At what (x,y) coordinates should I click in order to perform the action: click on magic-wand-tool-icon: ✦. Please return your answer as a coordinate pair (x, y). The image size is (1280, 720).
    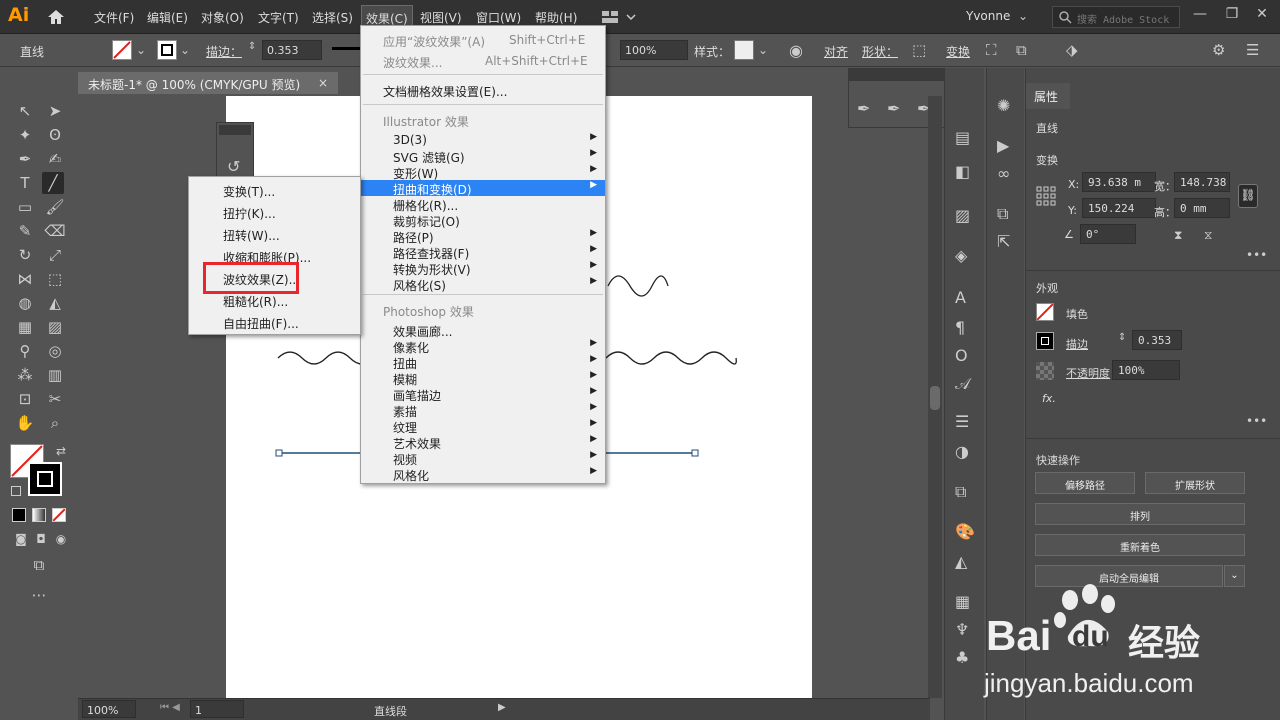
    Looking at the image, I should click on (25, 135).